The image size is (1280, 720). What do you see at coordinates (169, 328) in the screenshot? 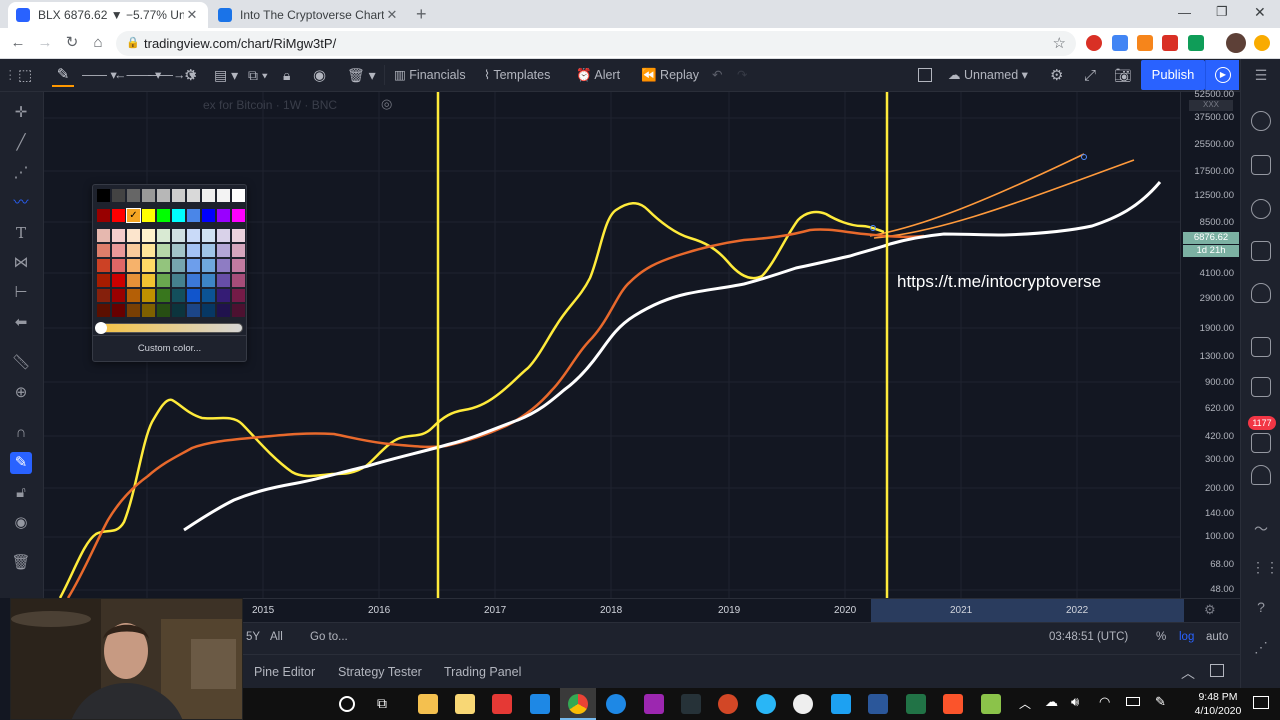
I see `opacity-slider` at bounding box center [169, 328].